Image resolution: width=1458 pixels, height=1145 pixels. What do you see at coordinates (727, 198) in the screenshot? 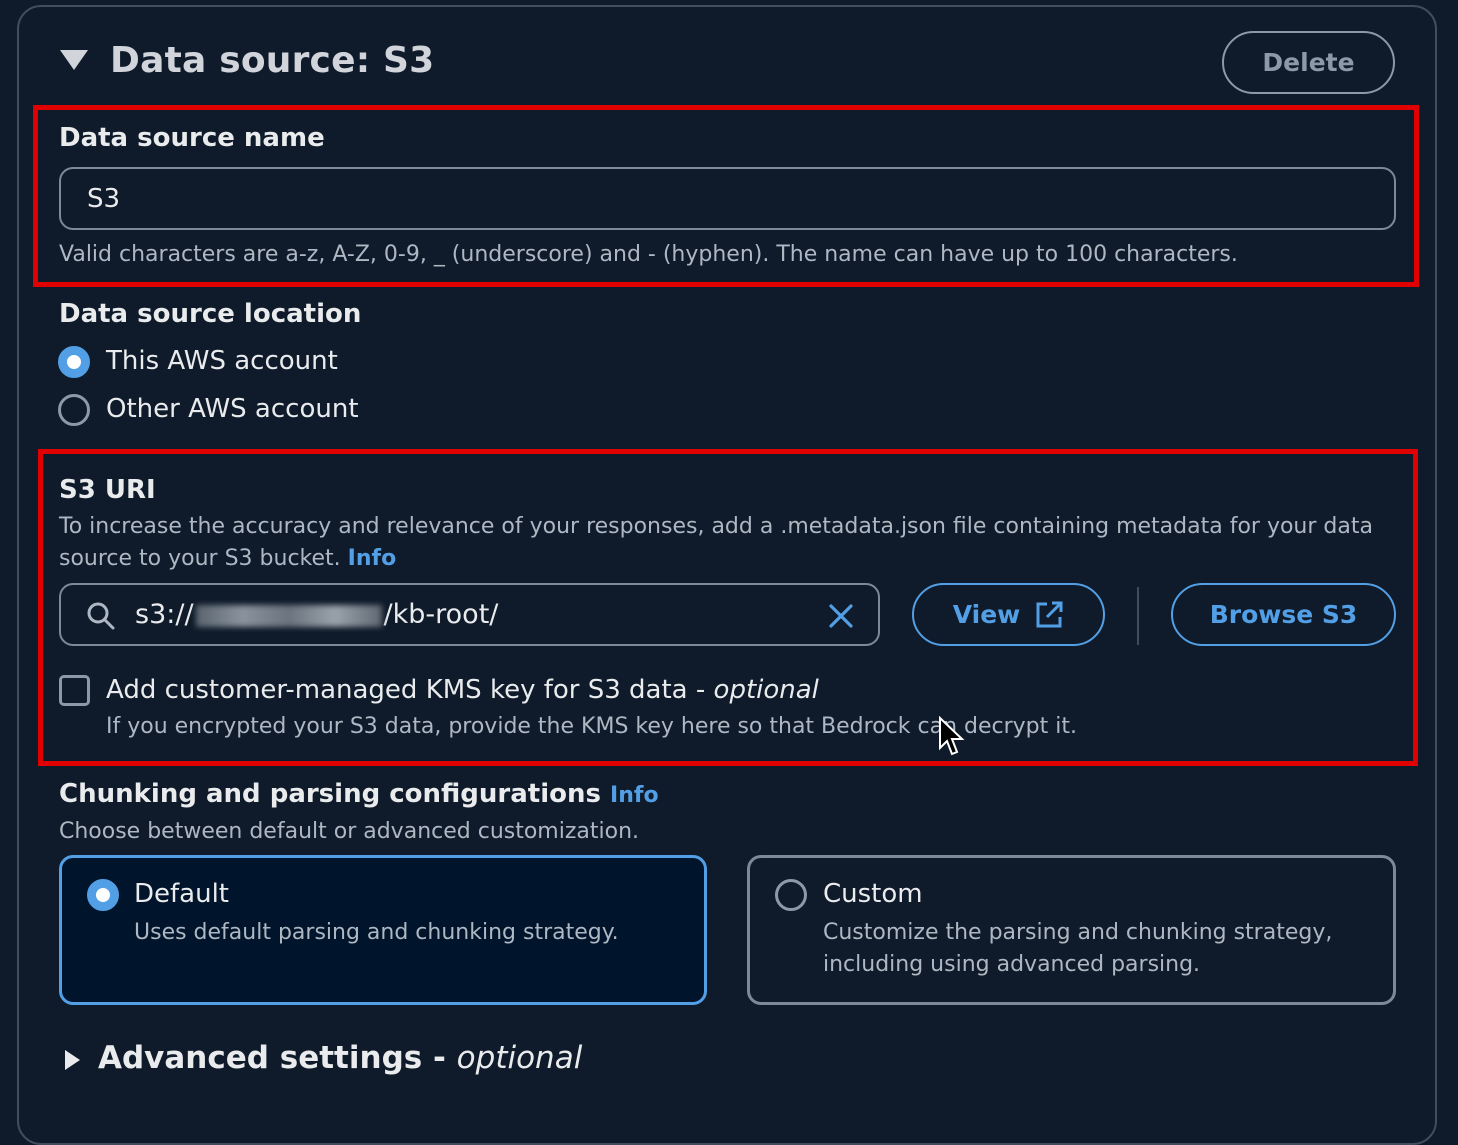
I see `data-source-name-input: S3` at bounding box center [727, 198].